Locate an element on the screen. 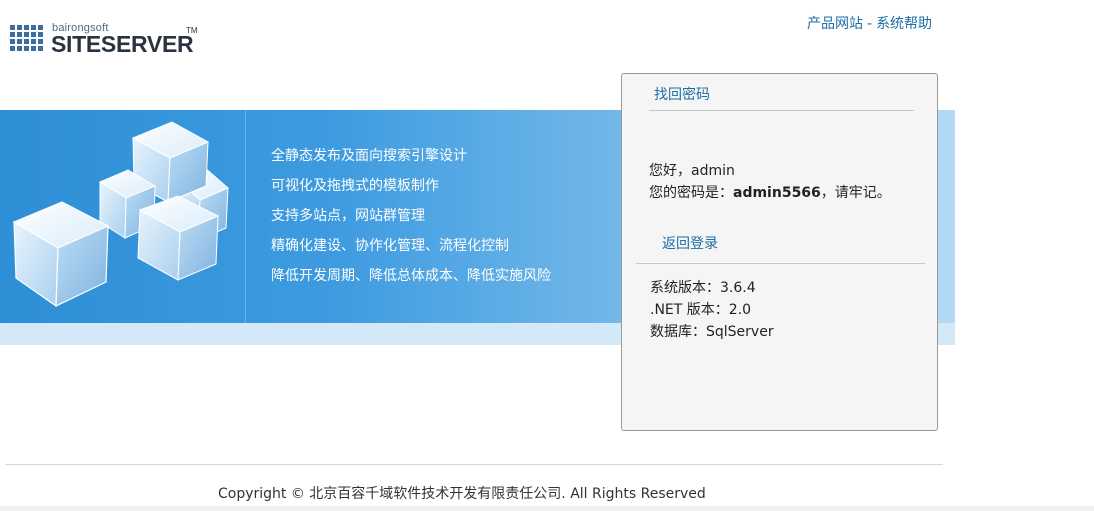  dotnet-version: .NET 版本：2.0 is located at coordinates (701, 310).